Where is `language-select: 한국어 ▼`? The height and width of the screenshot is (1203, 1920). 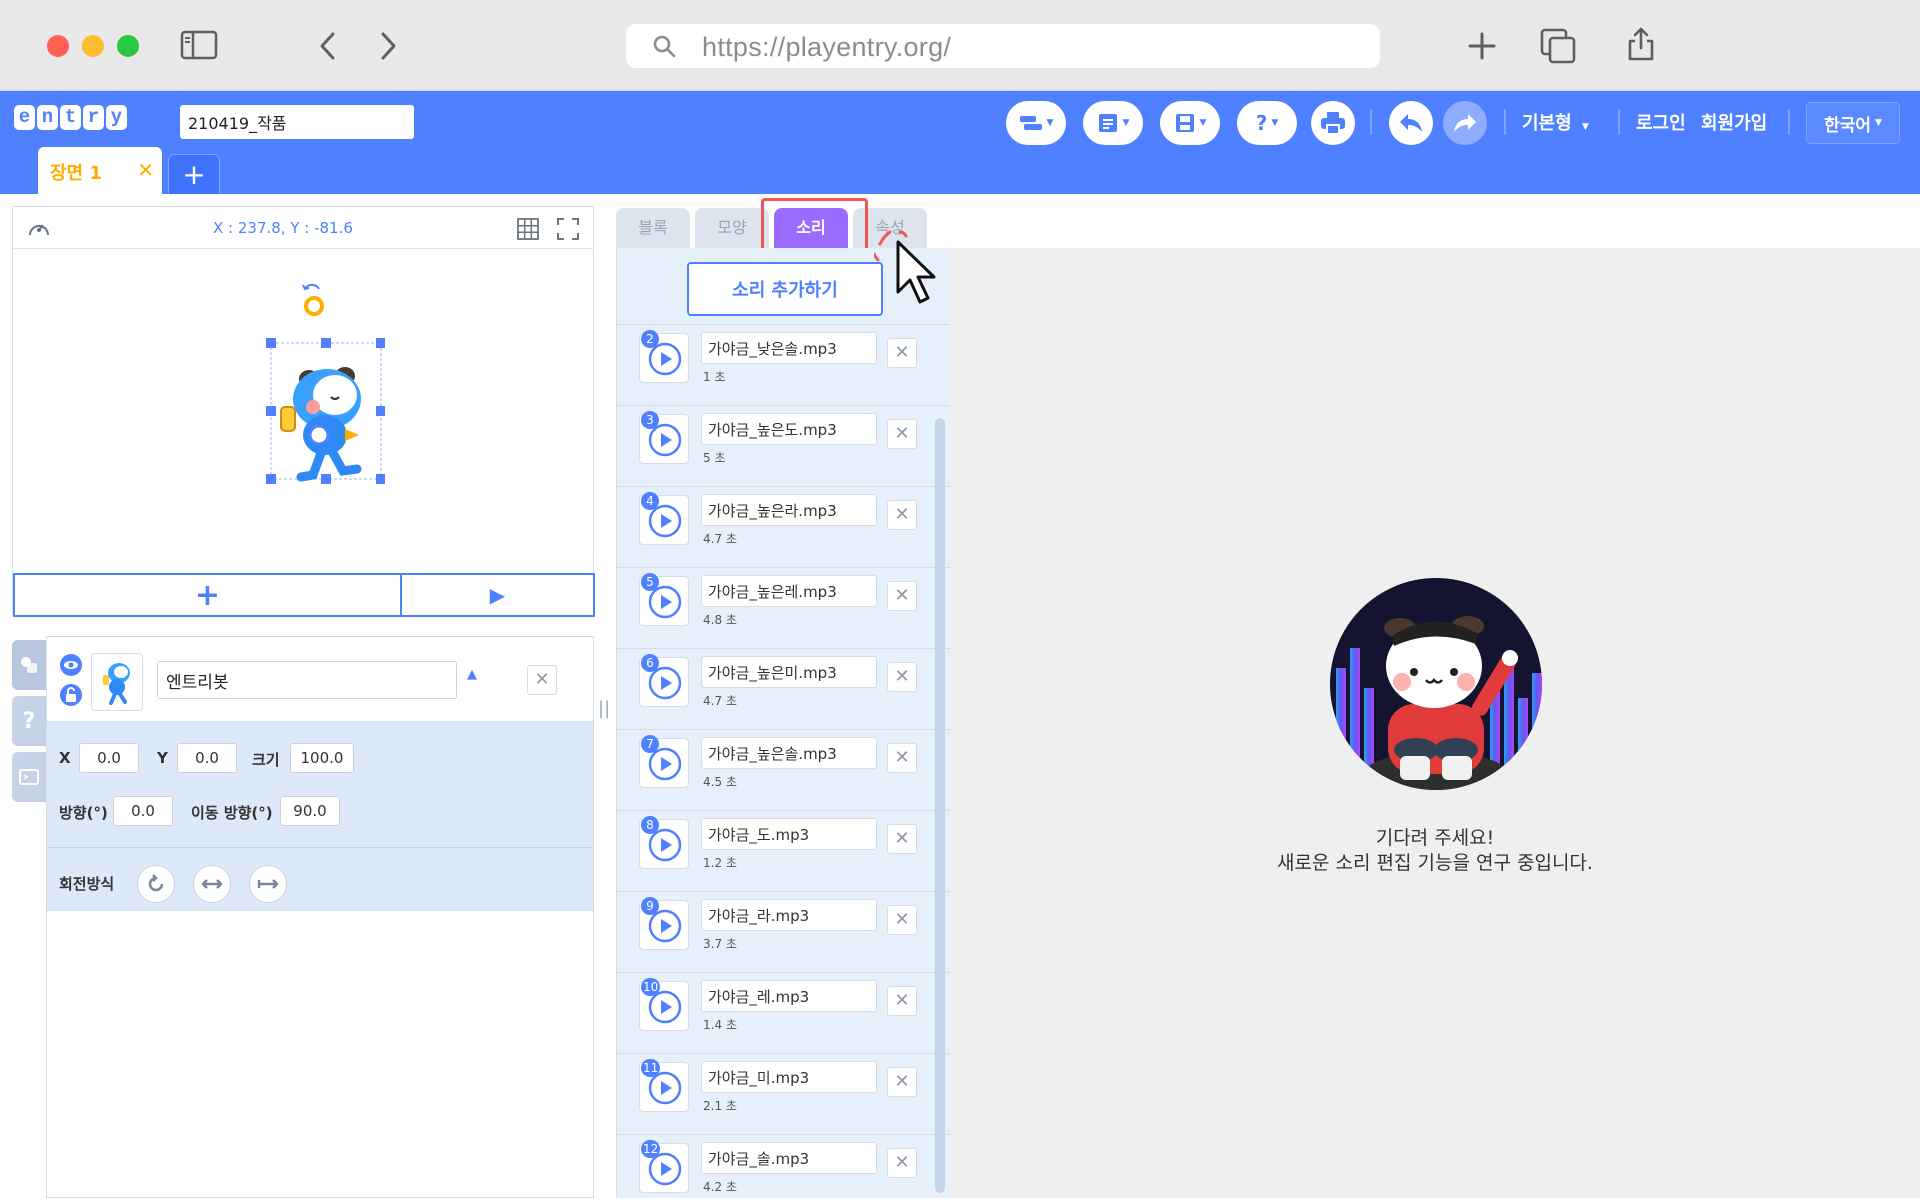 language-select: 한국어 ▼ is located at coordinates (1853, 123).